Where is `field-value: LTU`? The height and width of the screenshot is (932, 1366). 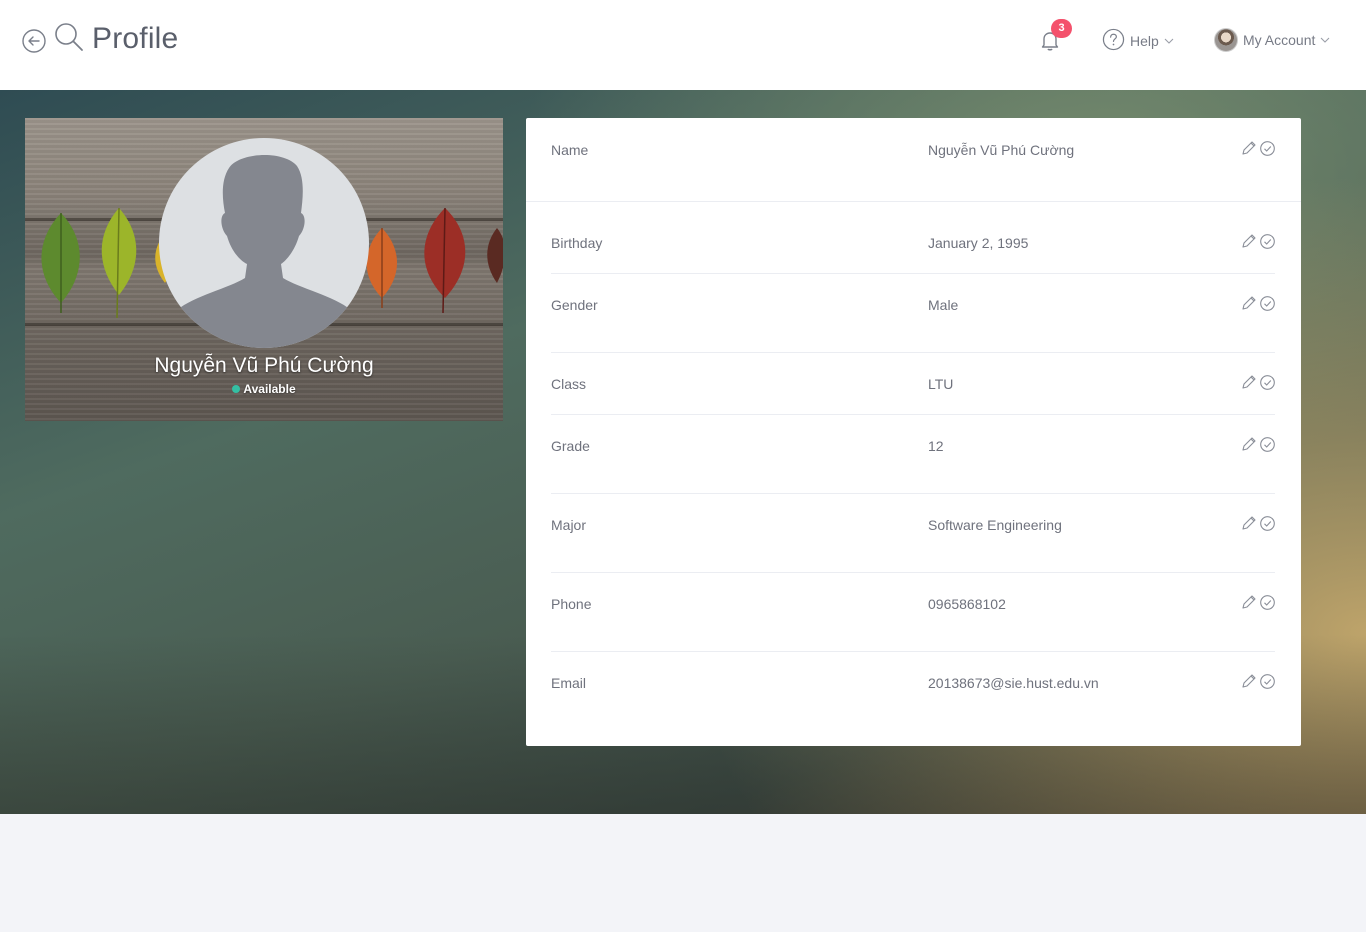
field-value: LTU is located at coordinates (941, 384).